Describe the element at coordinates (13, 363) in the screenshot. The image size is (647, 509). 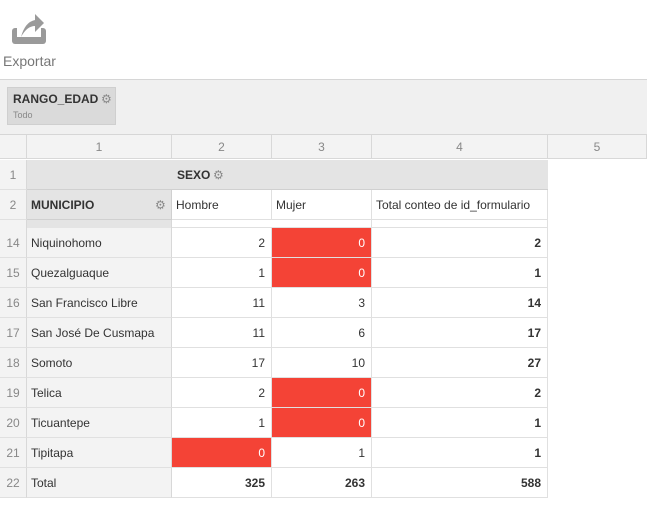
I see `row-number: 18` at that location.